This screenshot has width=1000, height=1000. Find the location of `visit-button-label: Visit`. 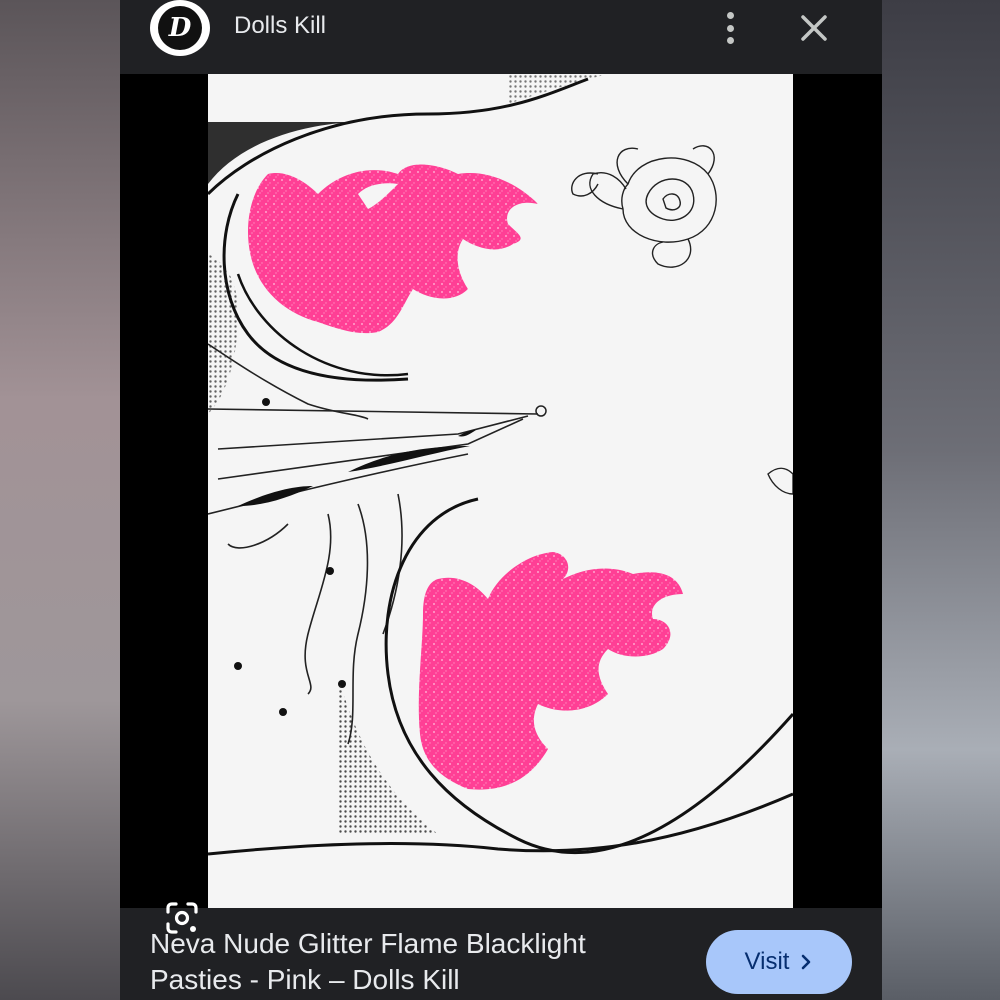

visit-button-label: Visit is located at coordinates (767, 961).